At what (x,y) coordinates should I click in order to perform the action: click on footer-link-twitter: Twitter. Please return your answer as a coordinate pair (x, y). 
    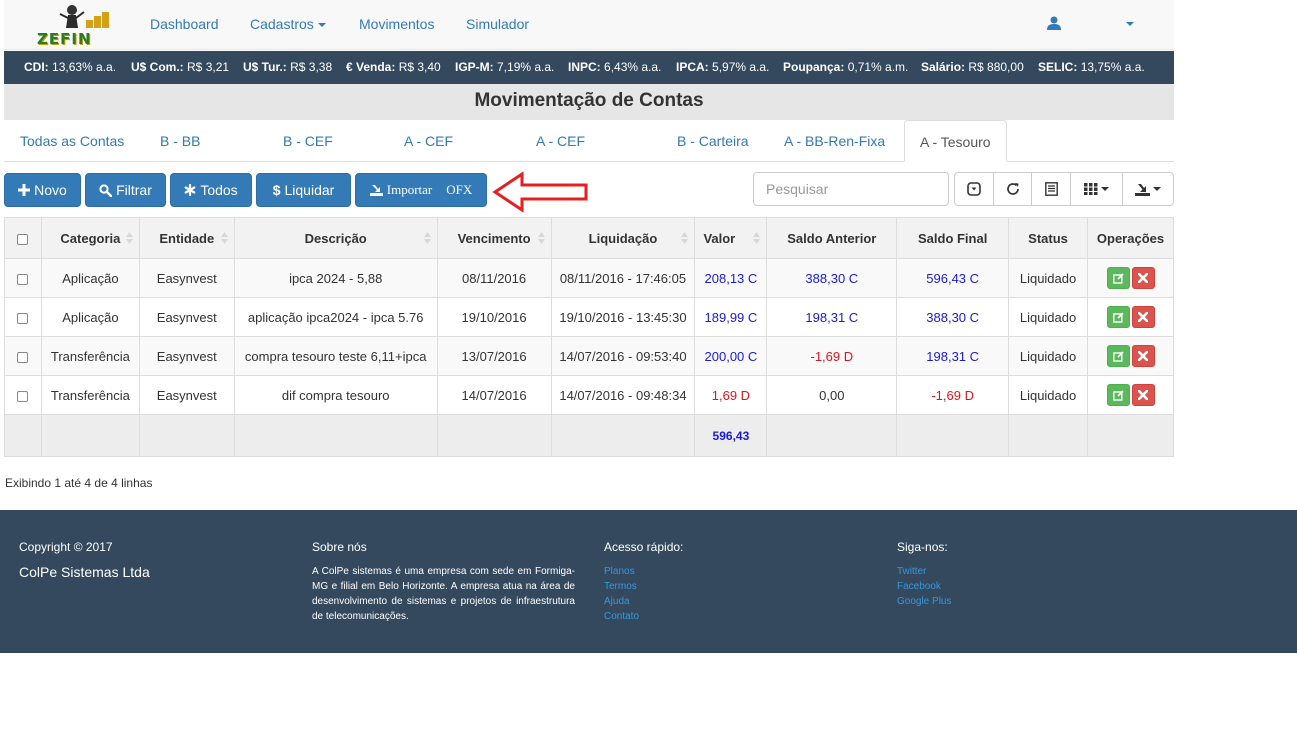
    Looking at the image, I should click on (924, 571).